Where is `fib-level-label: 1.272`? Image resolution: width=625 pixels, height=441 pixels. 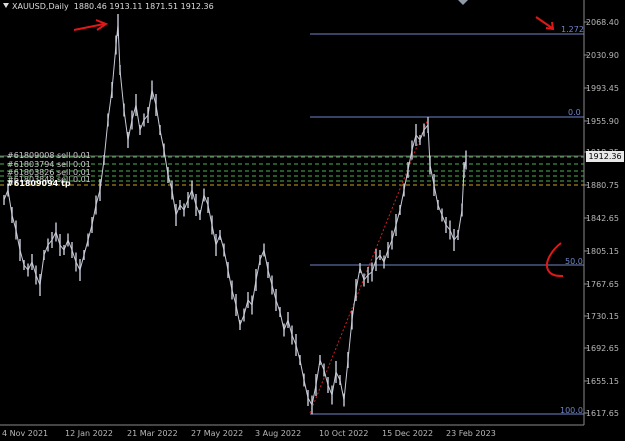
fib-level-label: 1.272 is located at coordinates (572, 29).